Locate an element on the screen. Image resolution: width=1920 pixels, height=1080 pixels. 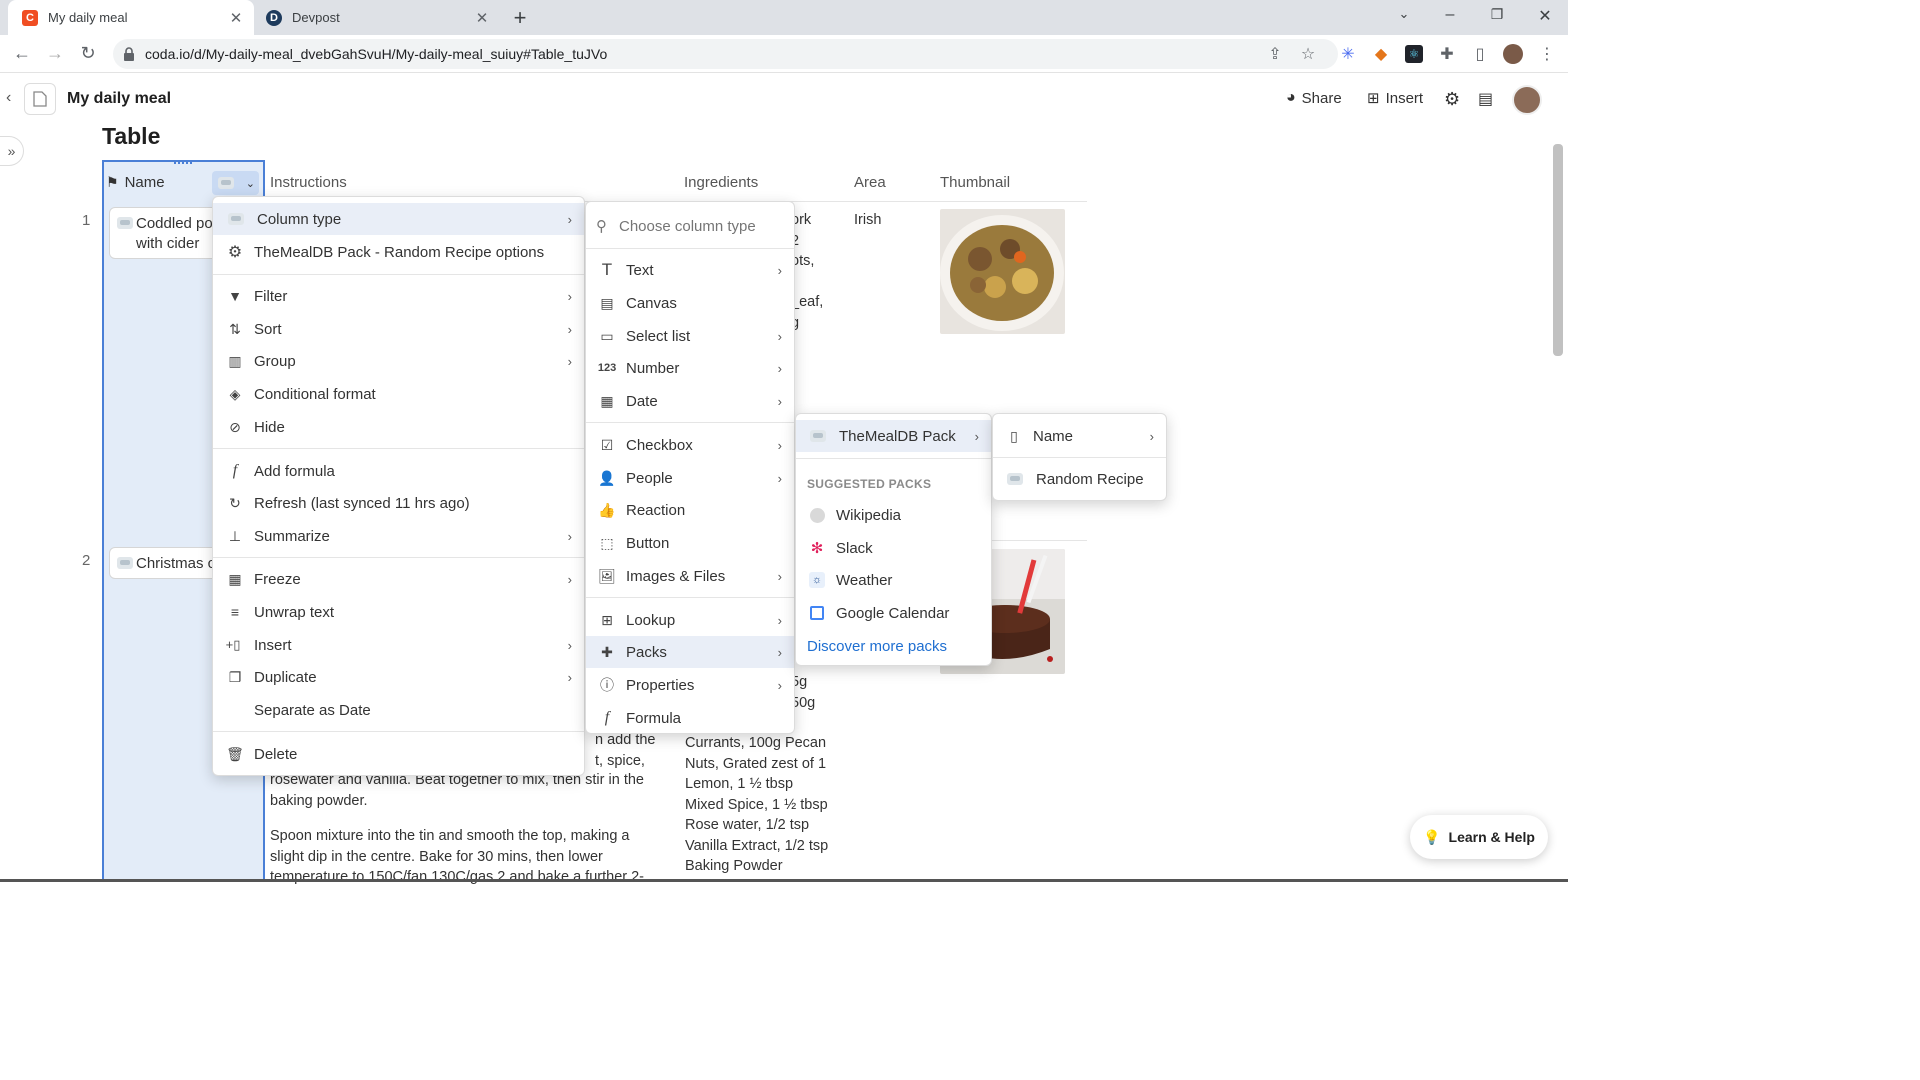
forward-icon: → is located at coordinates (55, 53).